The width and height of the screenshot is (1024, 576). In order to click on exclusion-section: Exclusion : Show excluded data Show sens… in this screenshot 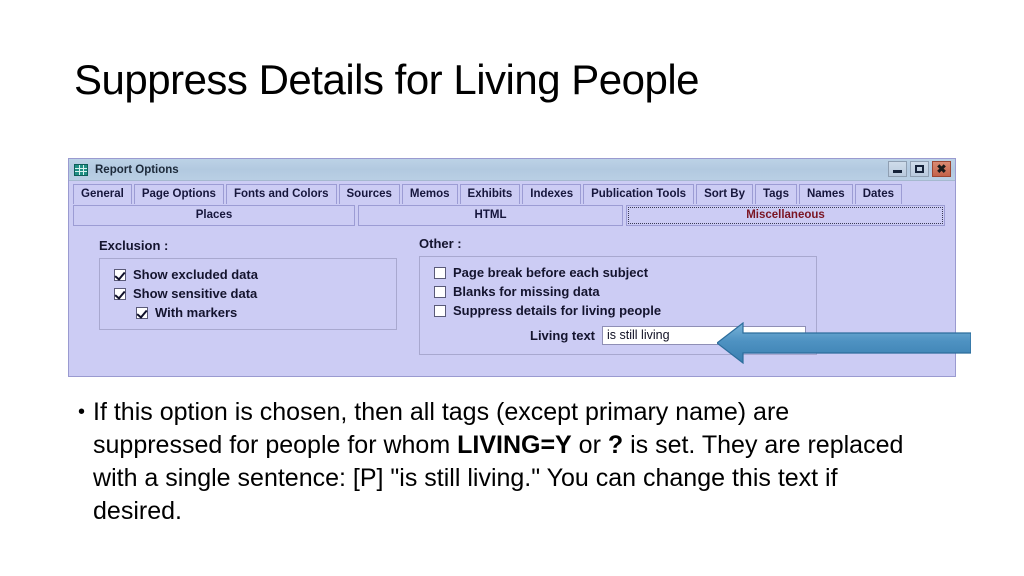, I will do `click(248, 284)`.